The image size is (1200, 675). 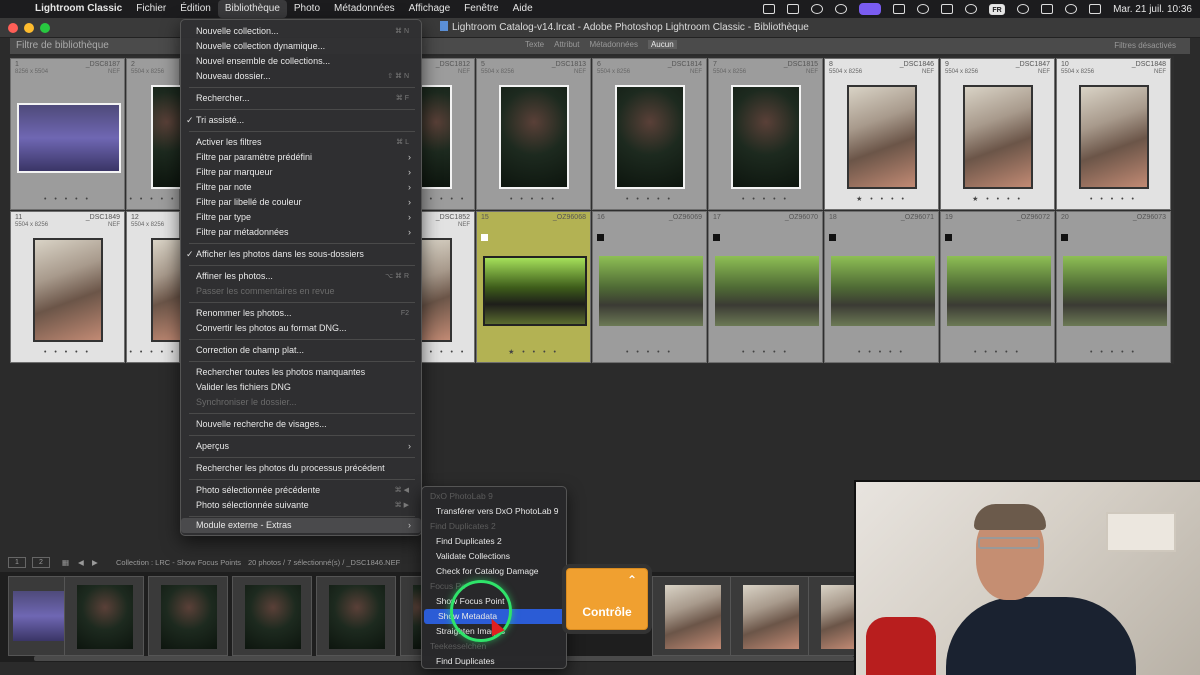 I want to click on menu-item: Rechercher toutes les photos manquantes, so click(x=301, y=372).